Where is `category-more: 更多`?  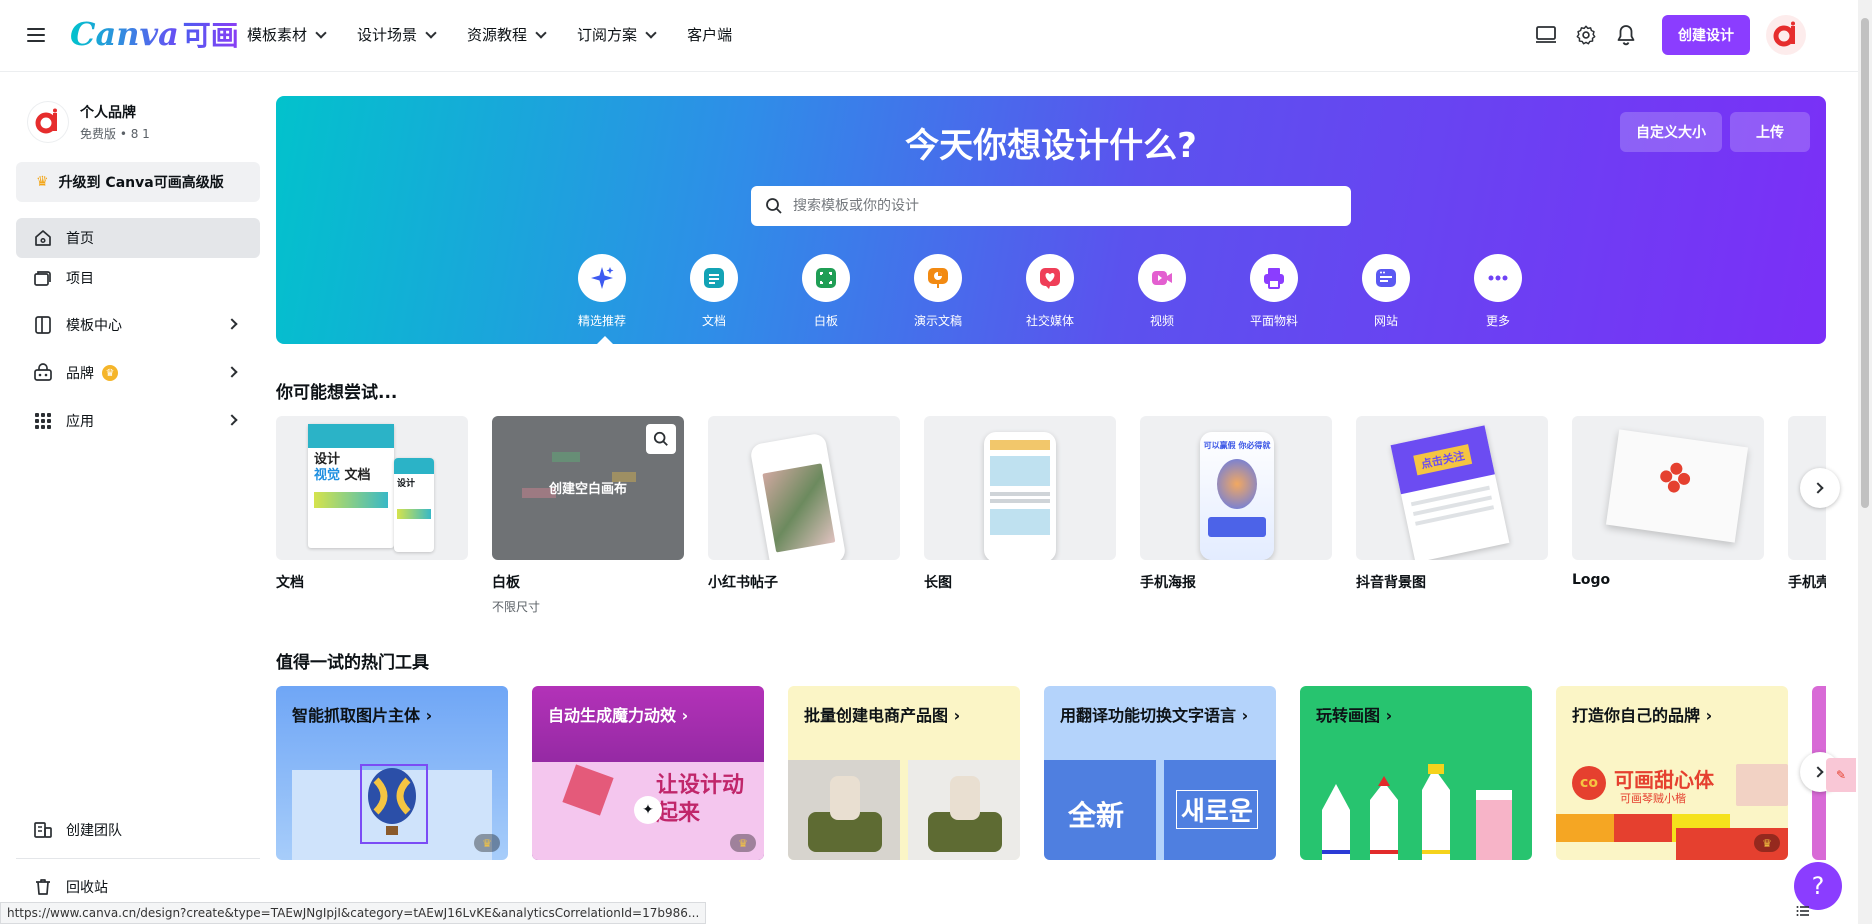
category-more: 更多 is located at coordinates (1498, 291).